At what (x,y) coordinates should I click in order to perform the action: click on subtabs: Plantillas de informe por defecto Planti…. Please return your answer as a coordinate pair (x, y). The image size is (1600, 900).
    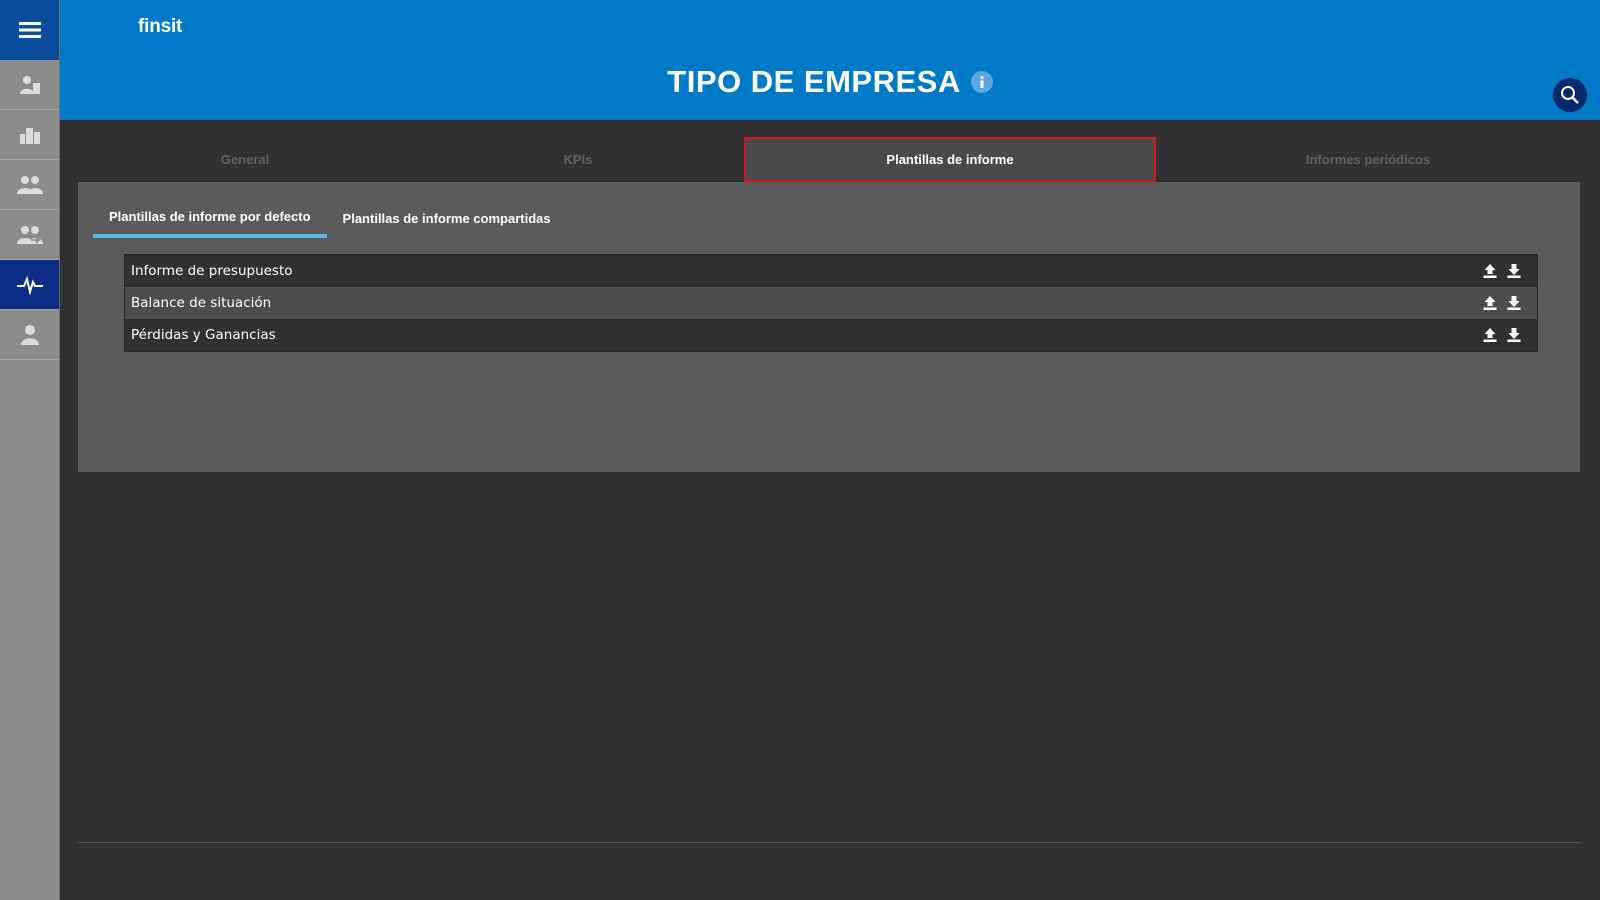
    Looking at the image, I should click on (330, 218).